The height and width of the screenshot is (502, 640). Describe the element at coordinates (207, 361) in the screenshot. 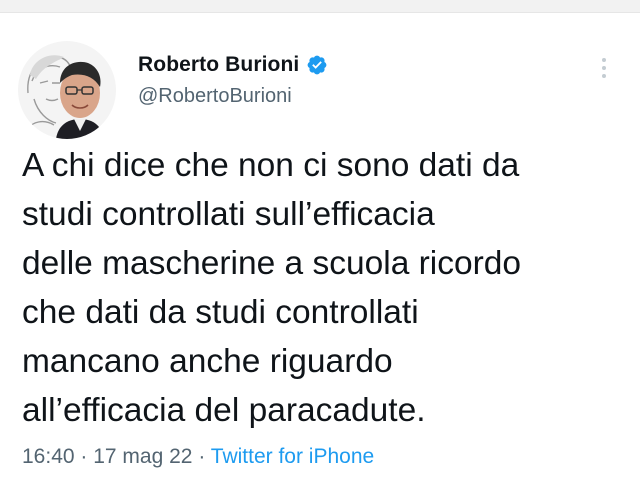

I see `tweet-text-line: mancano anche riguardo` at that location.